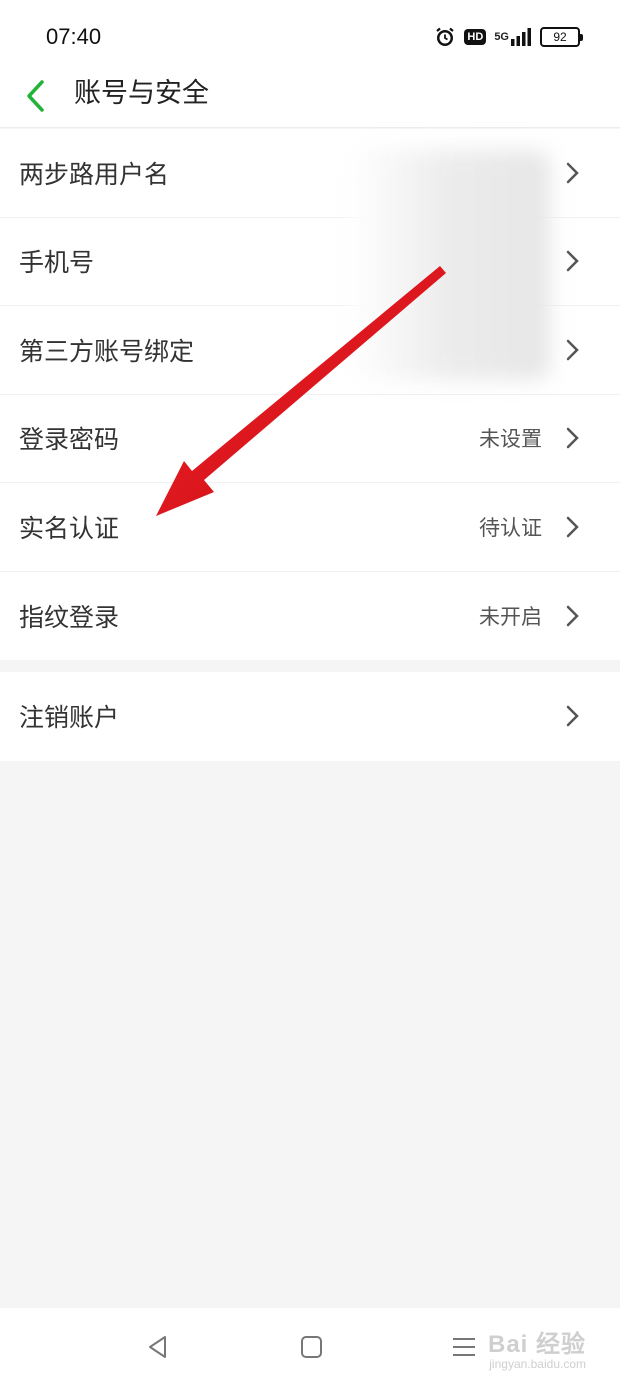 The width and height of the screenshot is (620, 1386). Describe the element at coordinates (74, 36) in the screenshot. I see `status-time: 07:40` at that location.